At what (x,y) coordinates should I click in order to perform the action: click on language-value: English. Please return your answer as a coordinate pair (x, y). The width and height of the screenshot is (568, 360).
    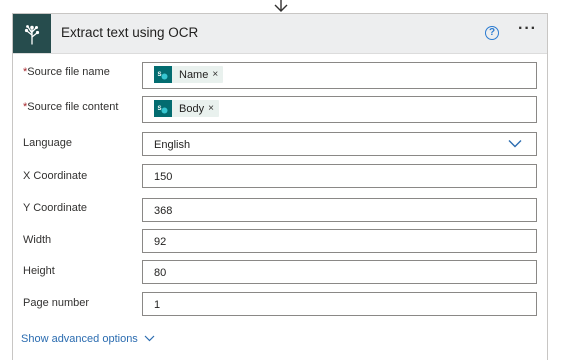
    Looking at the image, I should click on (172, 145).